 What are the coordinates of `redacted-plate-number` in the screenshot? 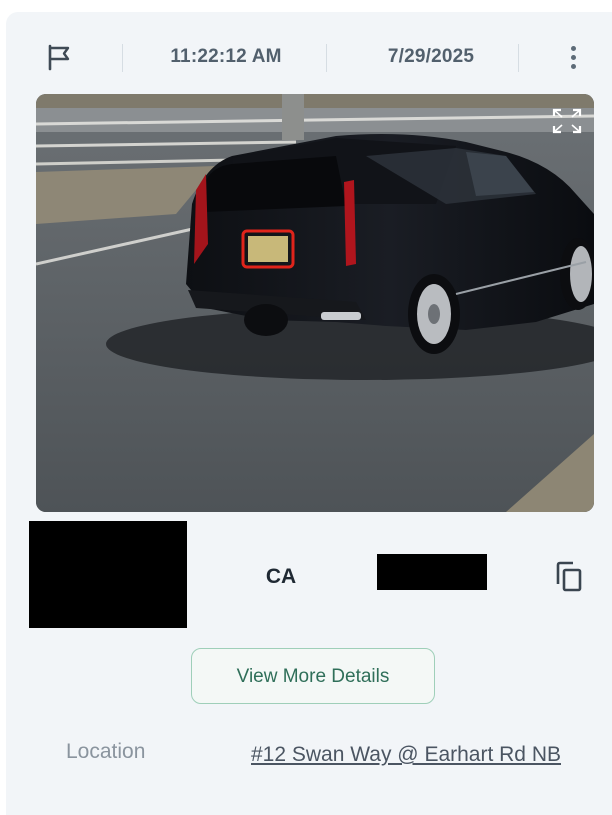 It's located at (432, 572).